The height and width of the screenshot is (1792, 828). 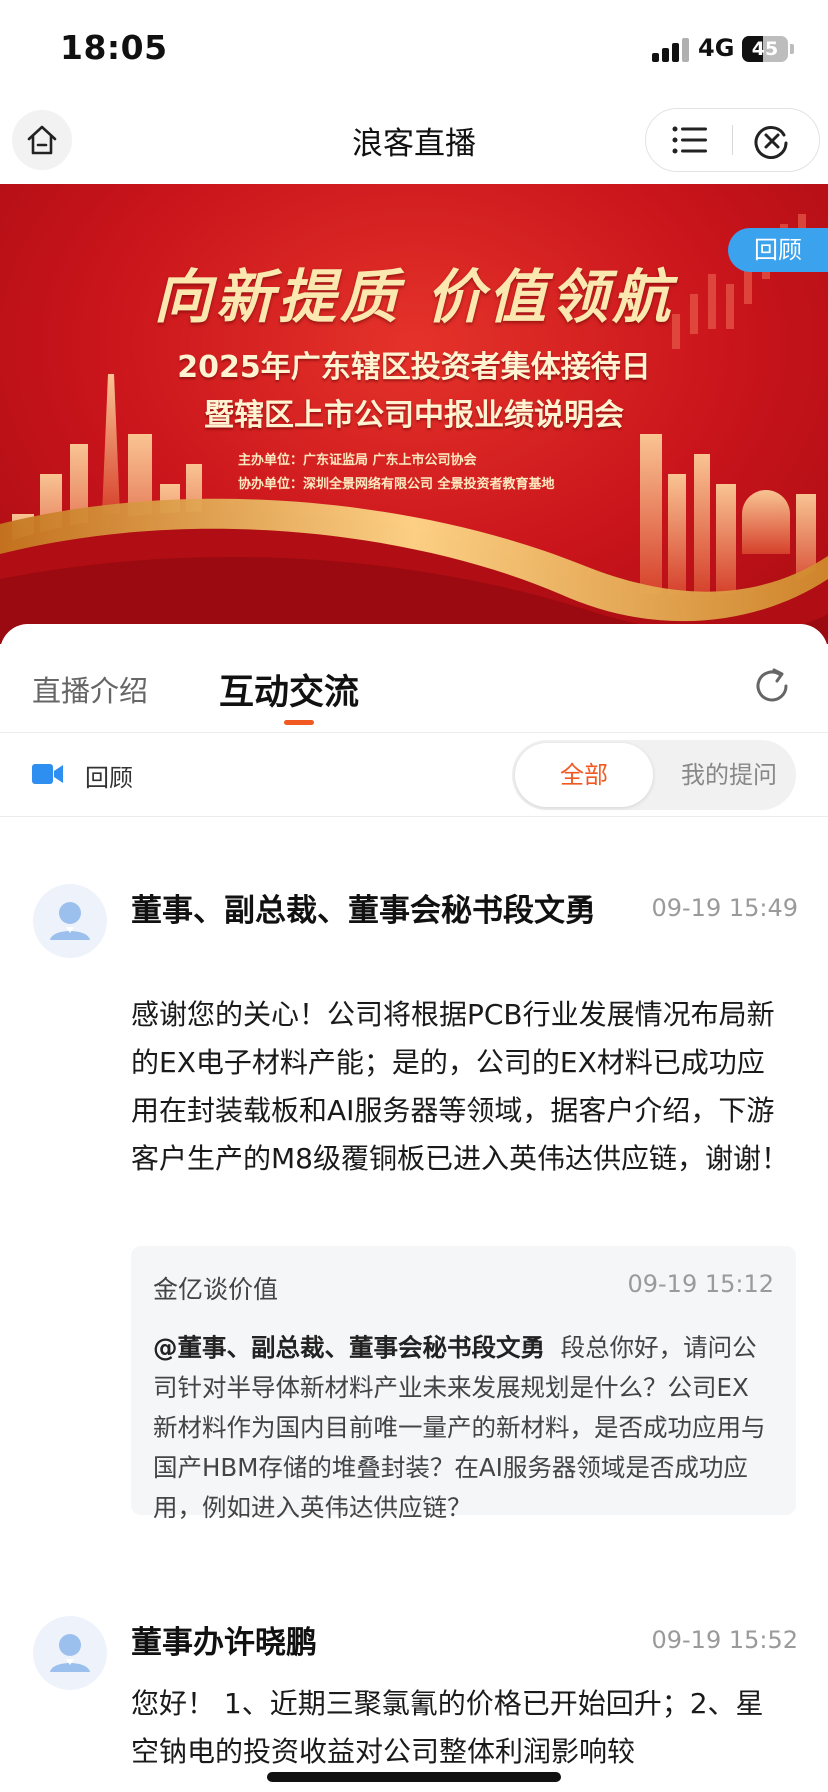 I want to click on active-tab-indicator, so click(x=299, y=722).